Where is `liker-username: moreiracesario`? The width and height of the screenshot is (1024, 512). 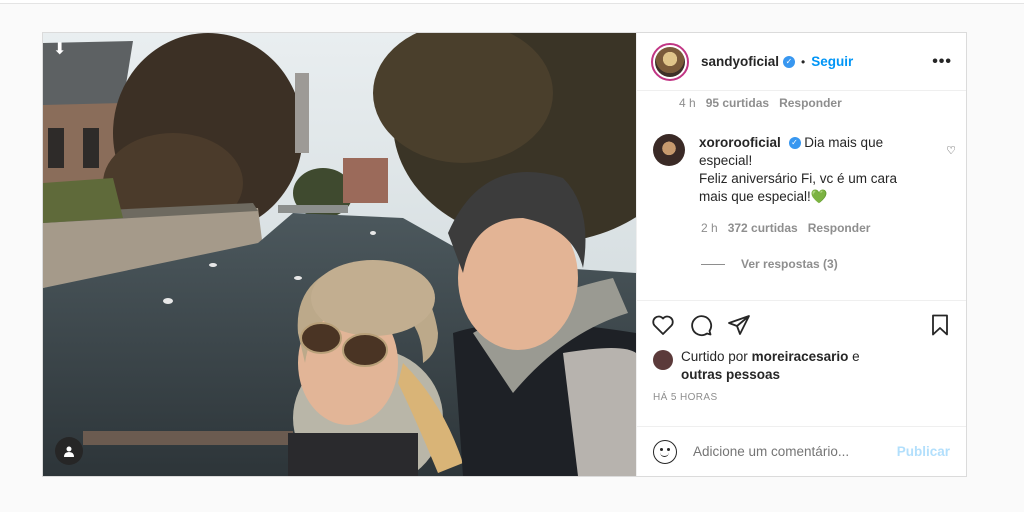 liker-username: moreiracesario is located at coordinates (800, 356).